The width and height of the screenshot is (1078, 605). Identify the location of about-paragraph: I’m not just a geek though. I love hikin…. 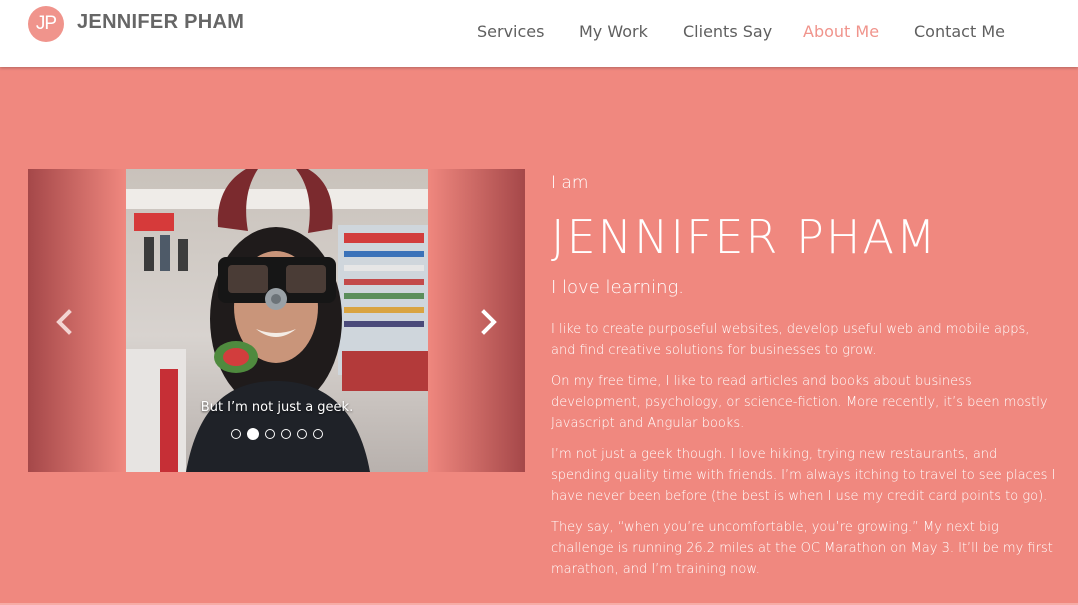
(803, 475).